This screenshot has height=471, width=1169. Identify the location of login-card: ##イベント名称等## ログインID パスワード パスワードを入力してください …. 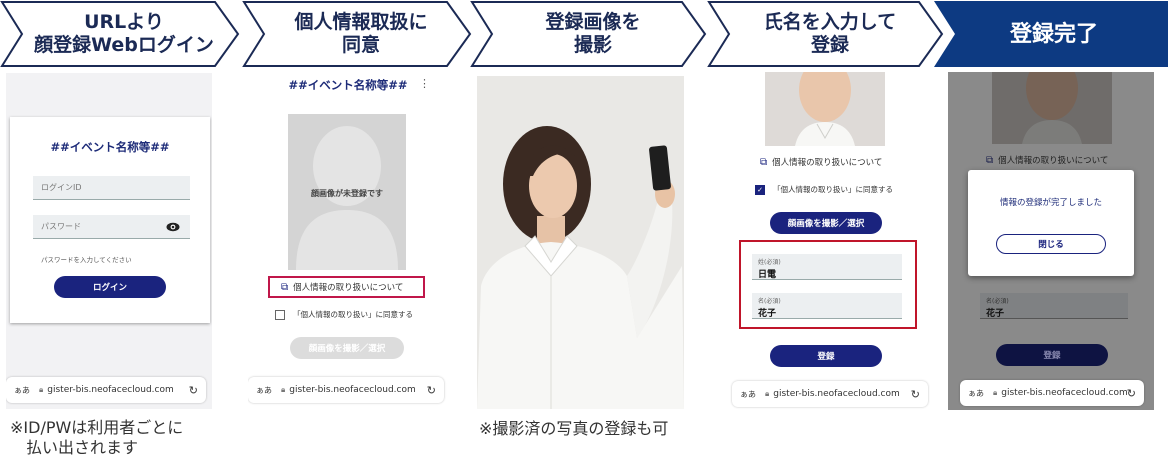
(110, 220).